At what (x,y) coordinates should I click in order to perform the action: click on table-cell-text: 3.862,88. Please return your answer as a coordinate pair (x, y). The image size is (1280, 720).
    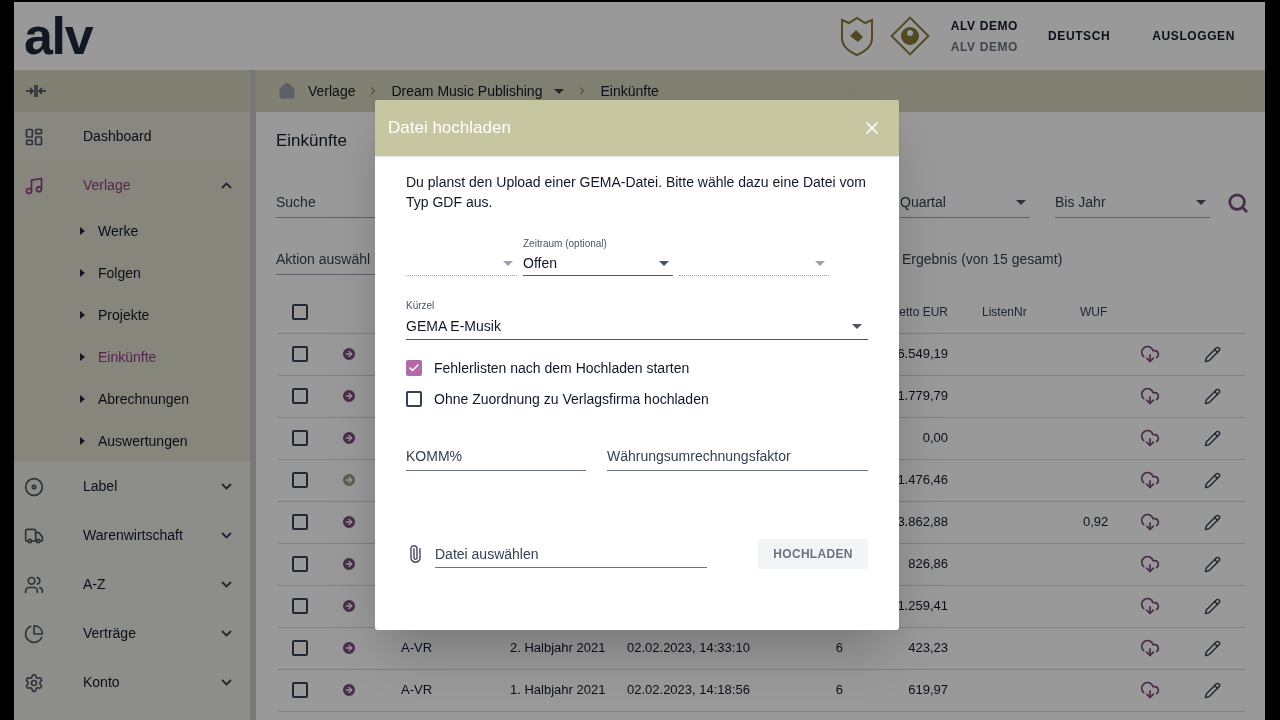
    Looking at the image, I should click on (923, 522).